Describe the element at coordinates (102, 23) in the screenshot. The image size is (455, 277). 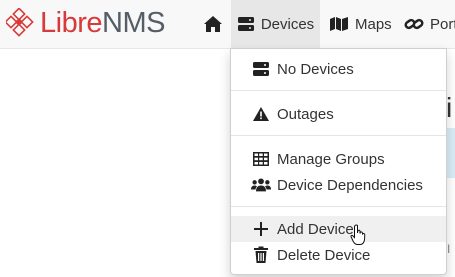
I see `logo-text: LibreNMS` at that location.